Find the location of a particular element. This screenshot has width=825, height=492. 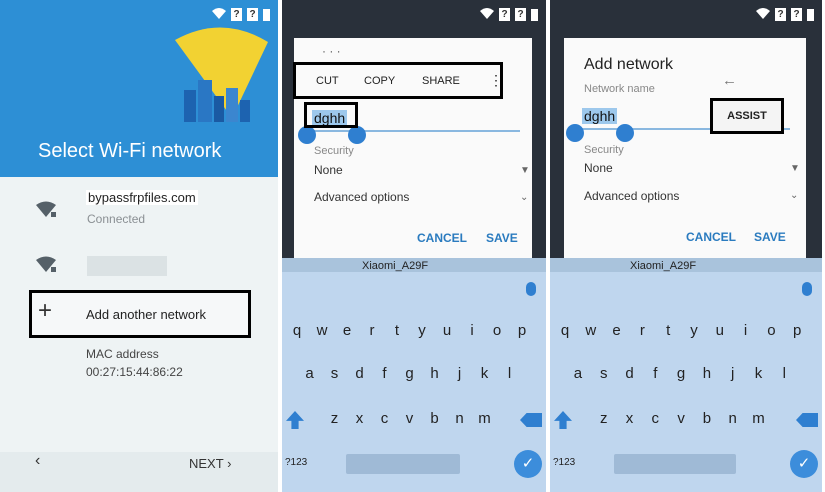

input-underline is located at coordinates (413, 131).